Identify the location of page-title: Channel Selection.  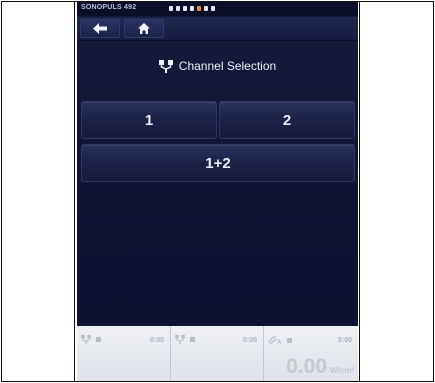
(227, 66).